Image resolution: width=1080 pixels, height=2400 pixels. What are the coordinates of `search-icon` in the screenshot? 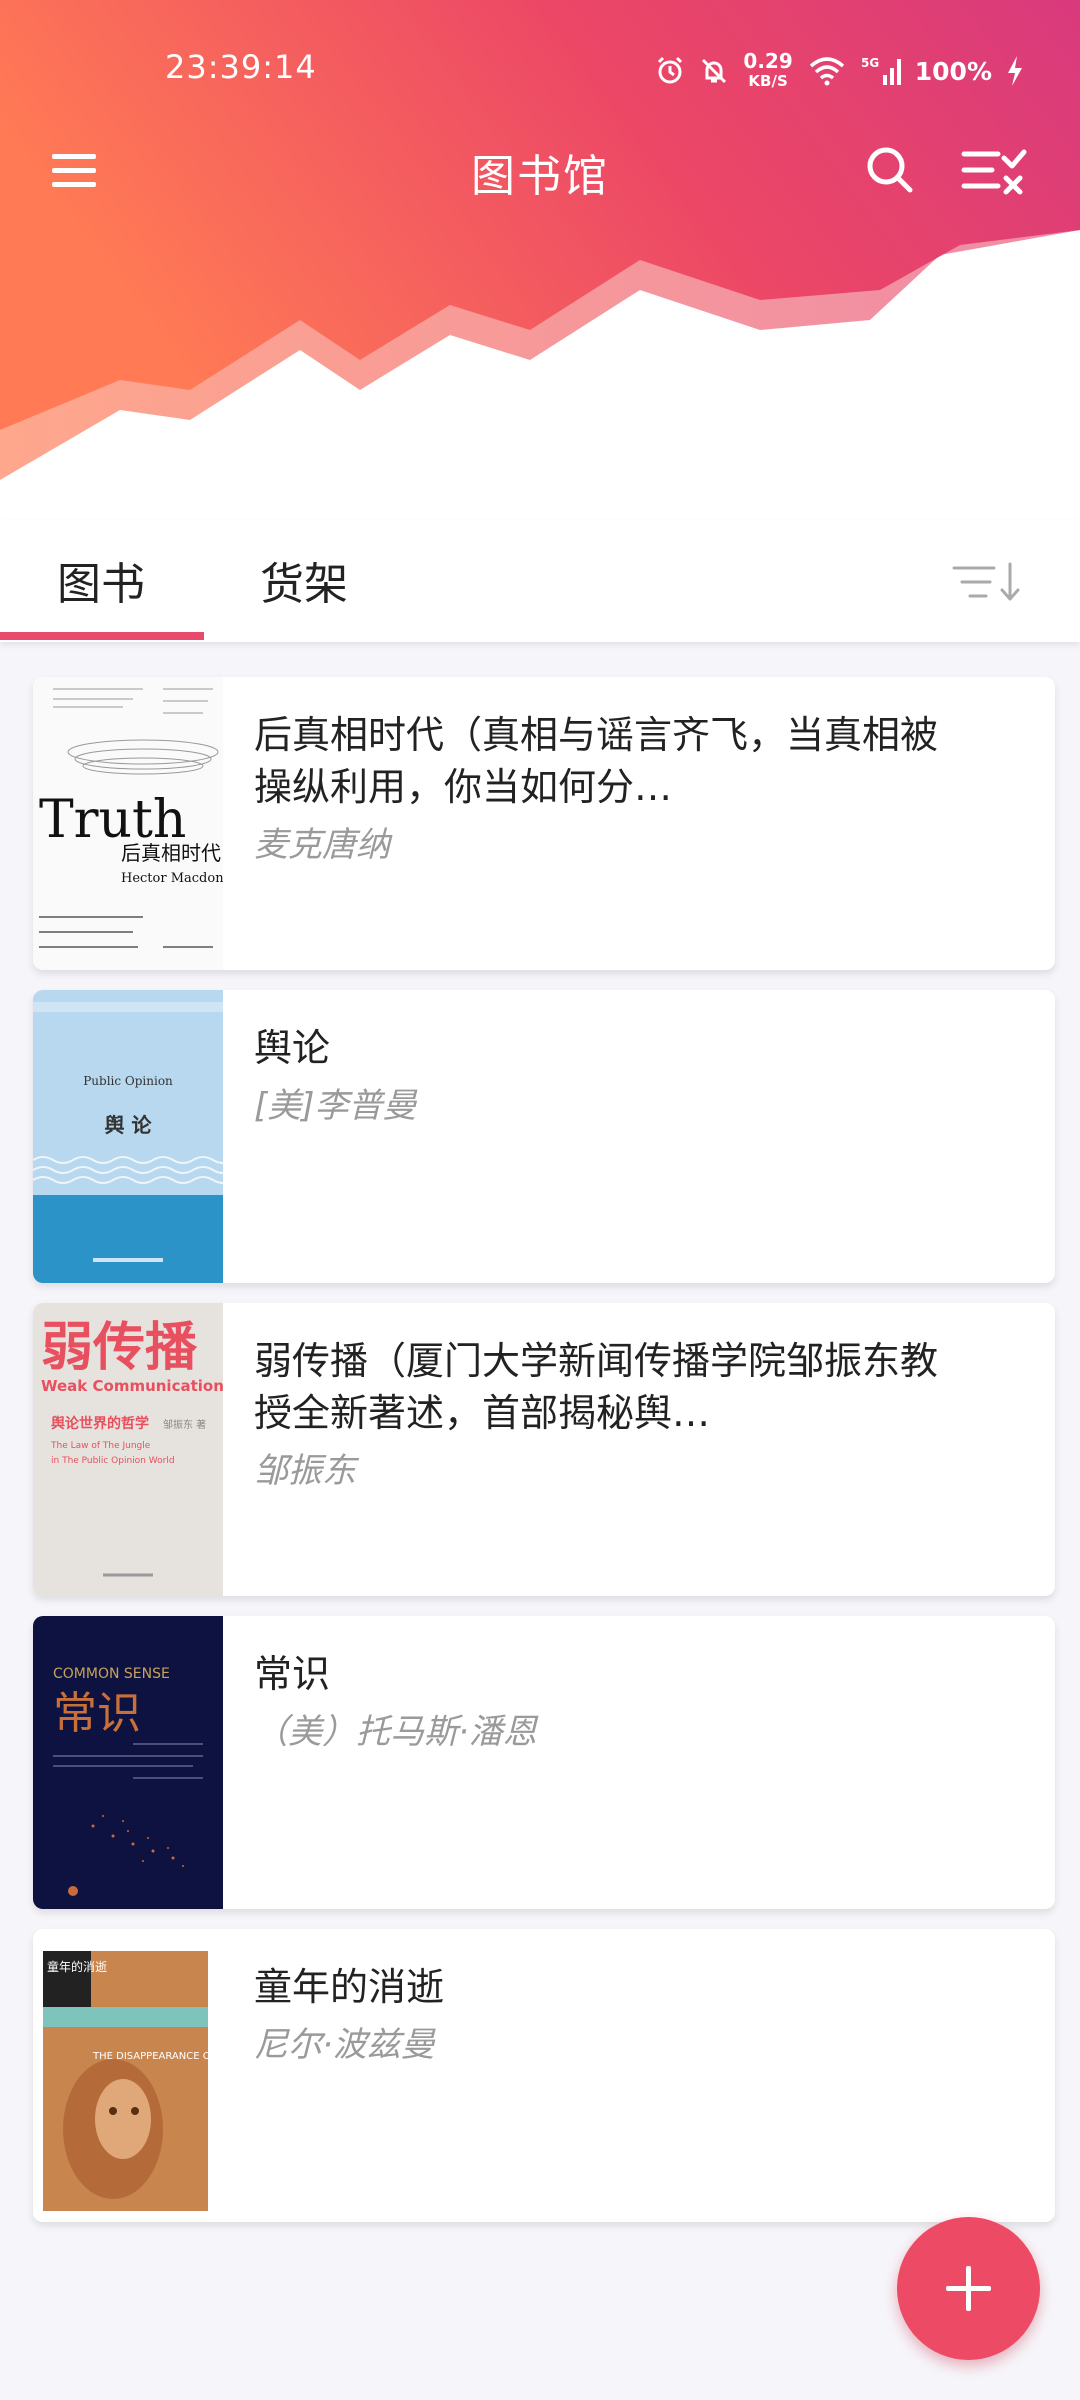 It's located at (890, 170).